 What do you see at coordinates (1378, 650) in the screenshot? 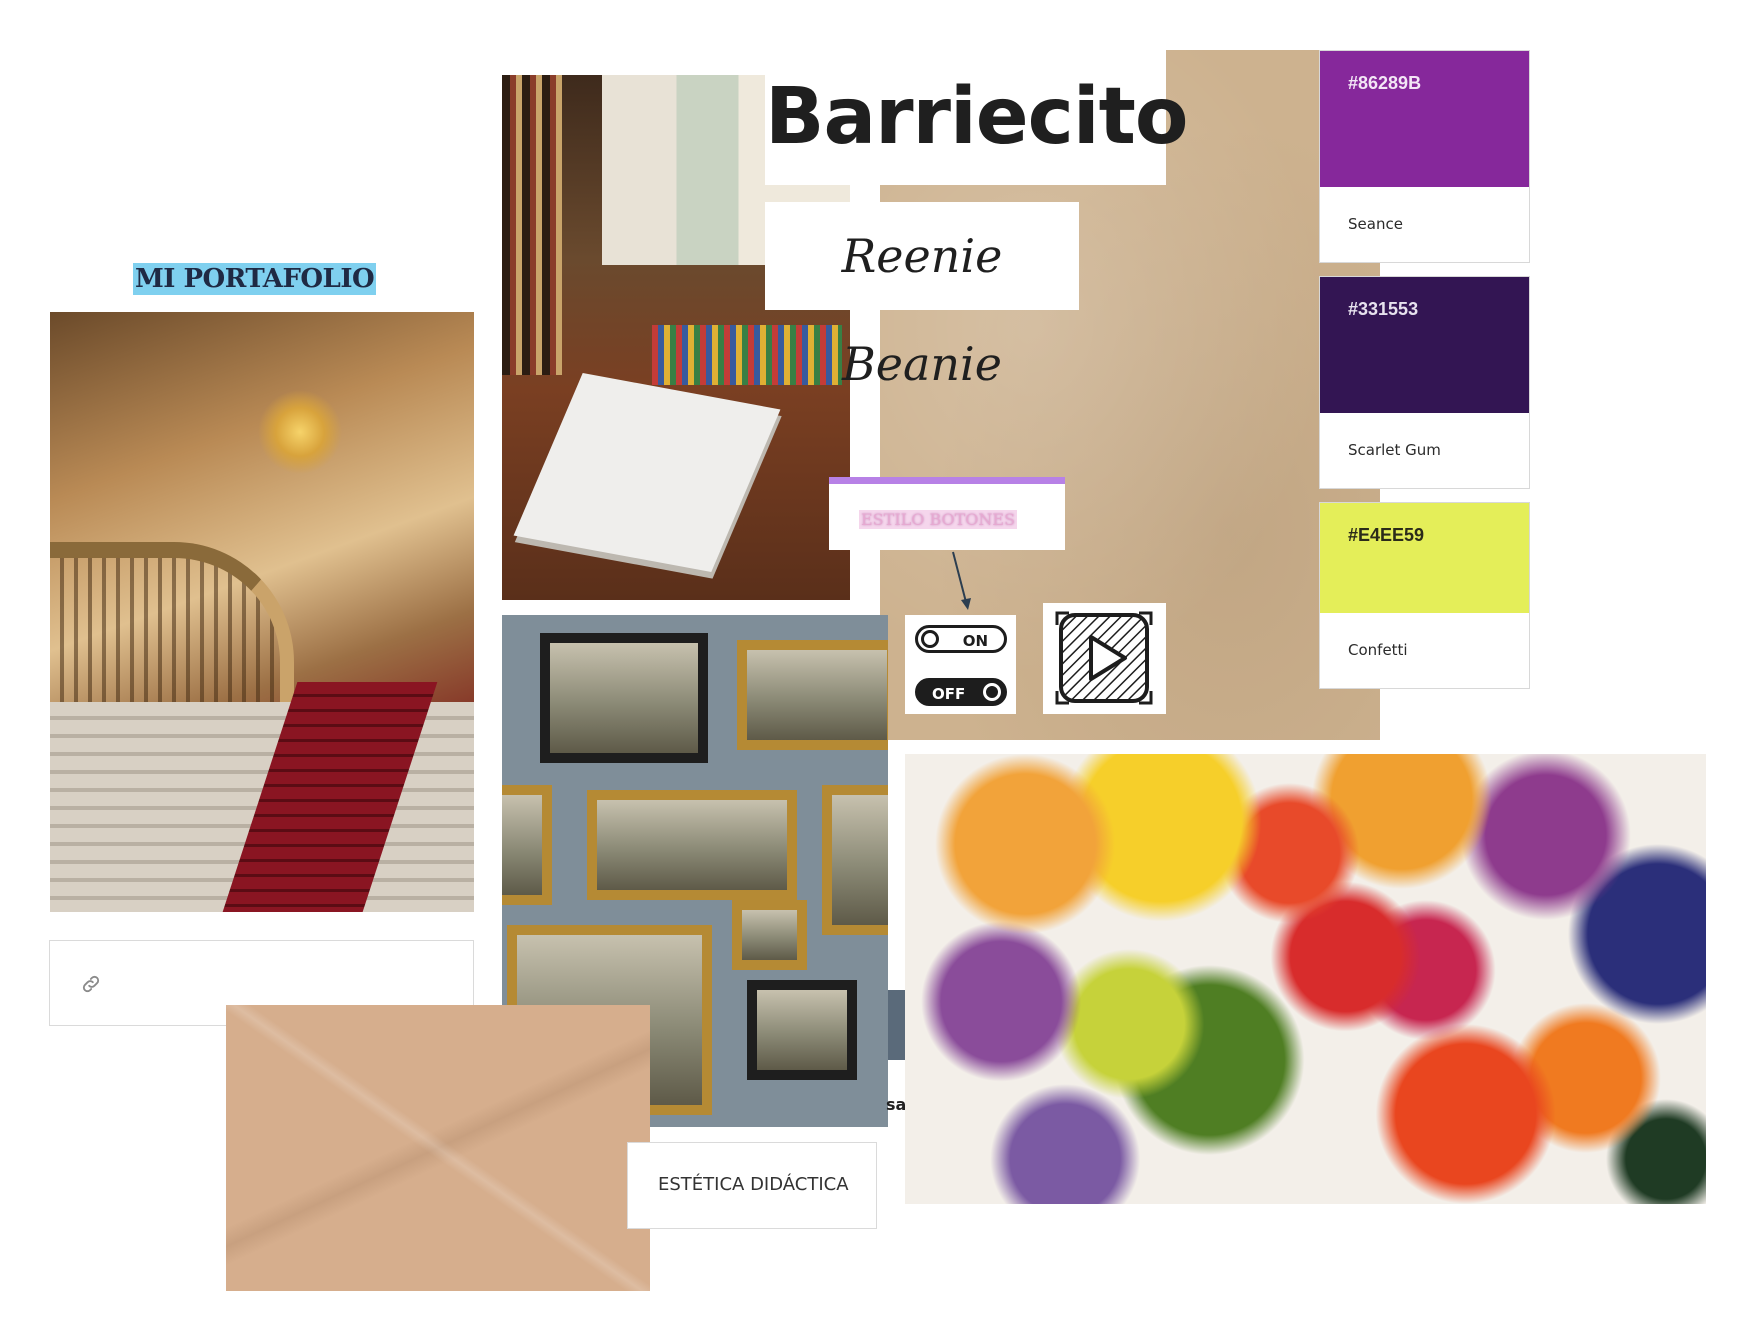
I see `swatch-name: Confetti` at bounding box center [1378, 650].